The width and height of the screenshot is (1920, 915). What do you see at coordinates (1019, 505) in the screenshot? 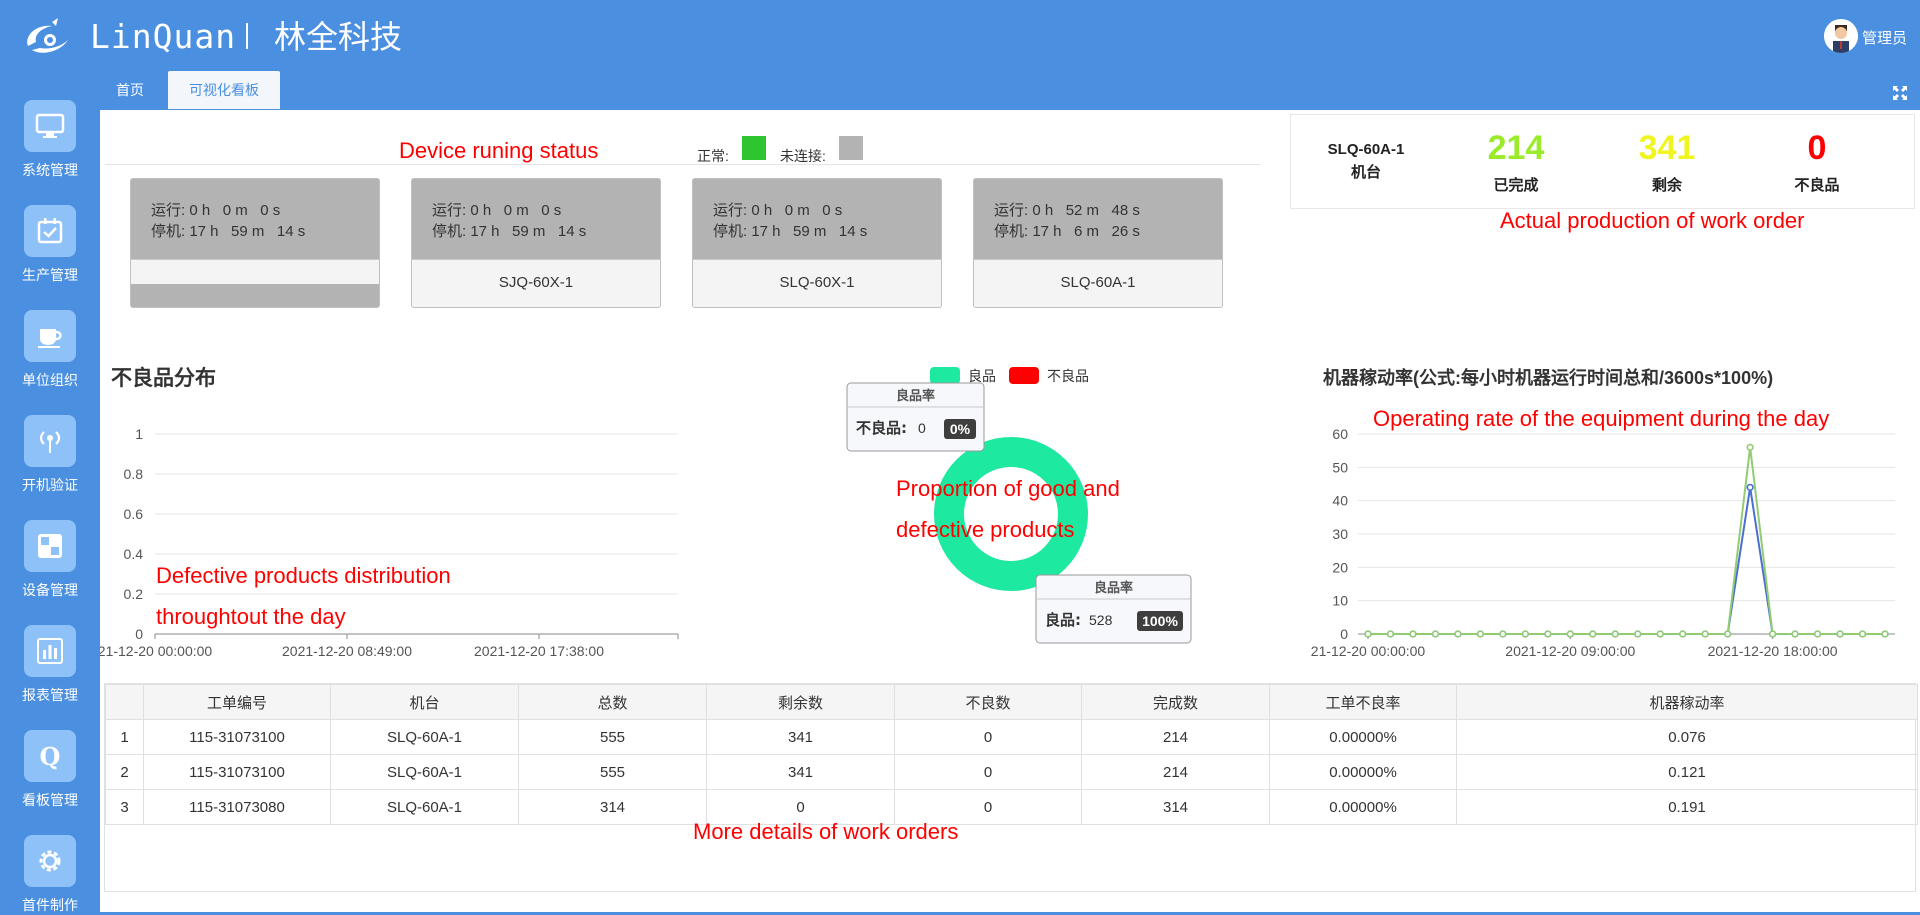
I see `quality-donut-chart: 良品 不良品良品率不良品: 0 0%良品率良品: 528 100%` at bounding box center [1019, 505].